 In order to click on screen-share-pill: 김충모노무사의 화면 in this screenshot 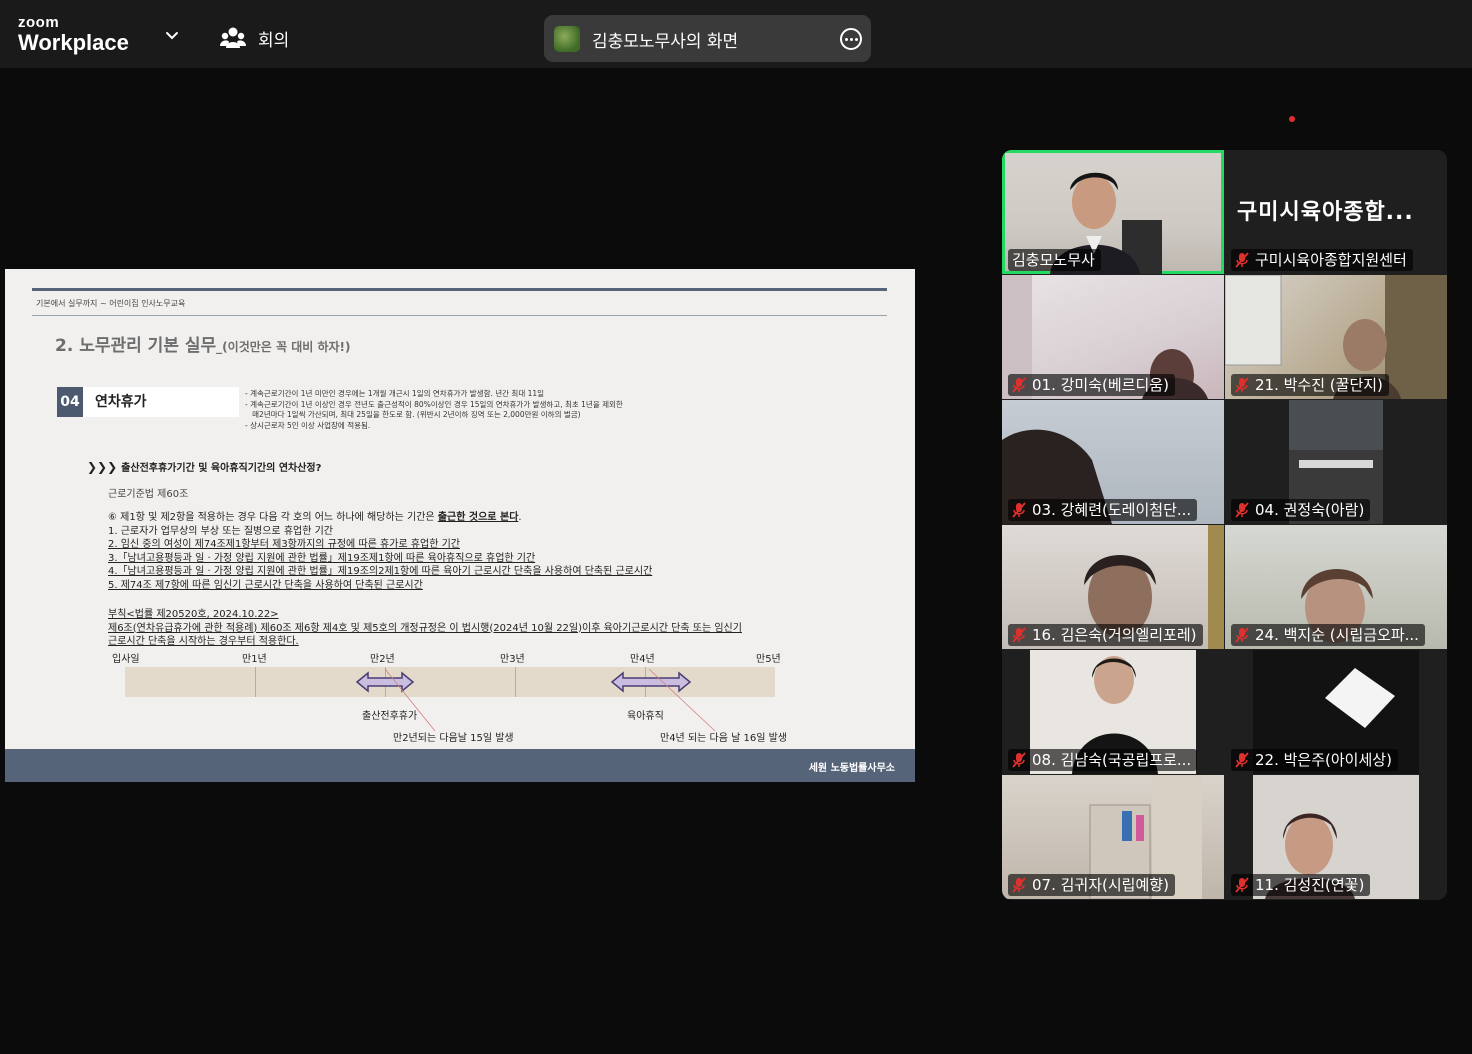, I will do `click(707, 38)`.